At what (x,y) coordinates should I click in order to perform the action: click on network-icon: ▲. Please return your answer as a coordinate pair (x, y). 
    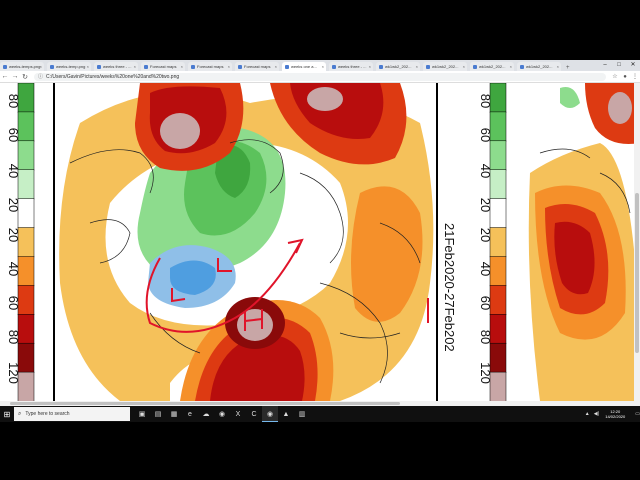
    Looking at the image, I should click on (587, 414).